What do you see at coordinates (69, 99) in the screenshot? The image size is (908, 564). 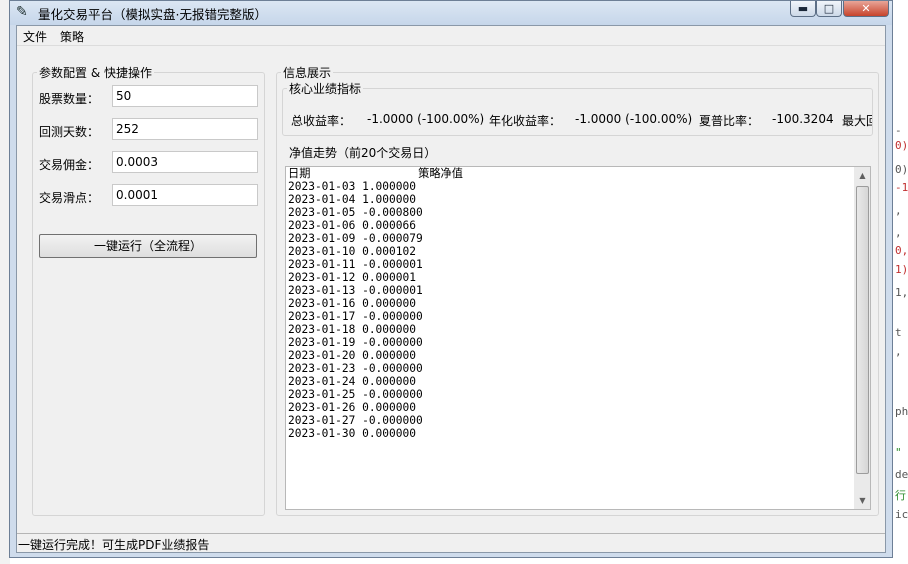 I see `field-label-stock-count: 股票数量：` at bounding box center [69, 99].